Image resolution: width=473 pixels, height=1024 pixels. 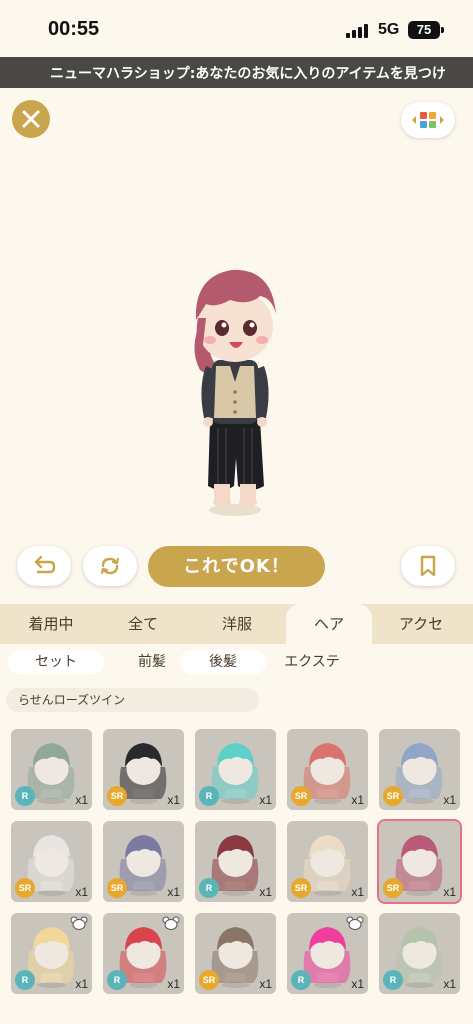 I want to click on shop-marquee: ニューマハラショップ:あなたのお気に入りのアイテムを見つけ, so click(x=236, y=72).